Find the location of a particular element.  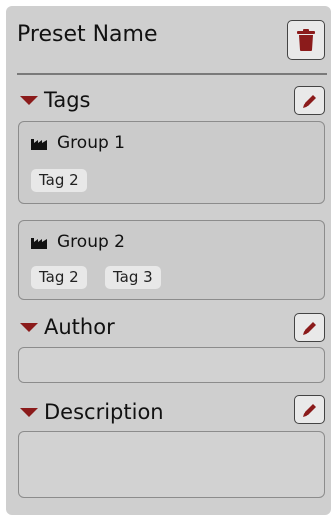

tag-group-card: Group 2 Tag 2 Tag 3 is located at coordinates (171, 260).